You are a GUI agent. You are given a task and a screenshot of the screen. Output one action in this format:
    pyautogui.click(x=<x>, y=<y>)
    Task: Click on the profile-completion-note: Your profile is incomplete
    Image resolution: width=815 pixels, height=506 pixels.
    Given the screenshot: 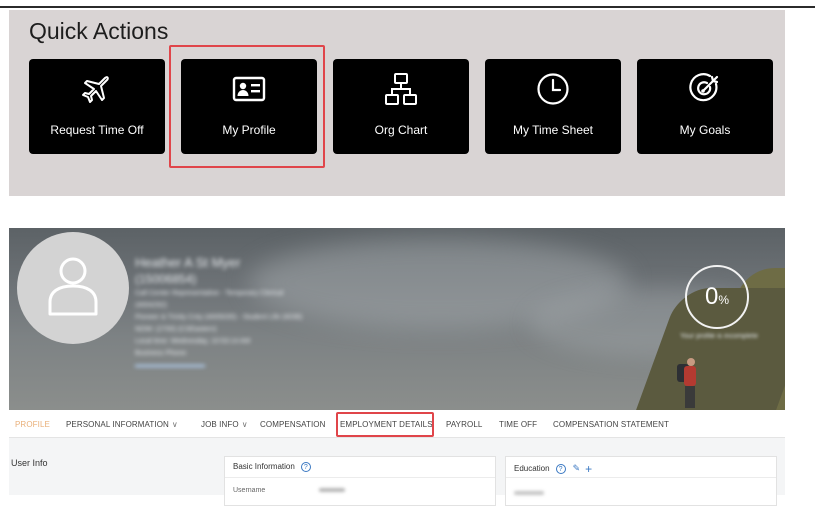 What is the action you would take?
    pyautogui.click(x=719, y=336)
    